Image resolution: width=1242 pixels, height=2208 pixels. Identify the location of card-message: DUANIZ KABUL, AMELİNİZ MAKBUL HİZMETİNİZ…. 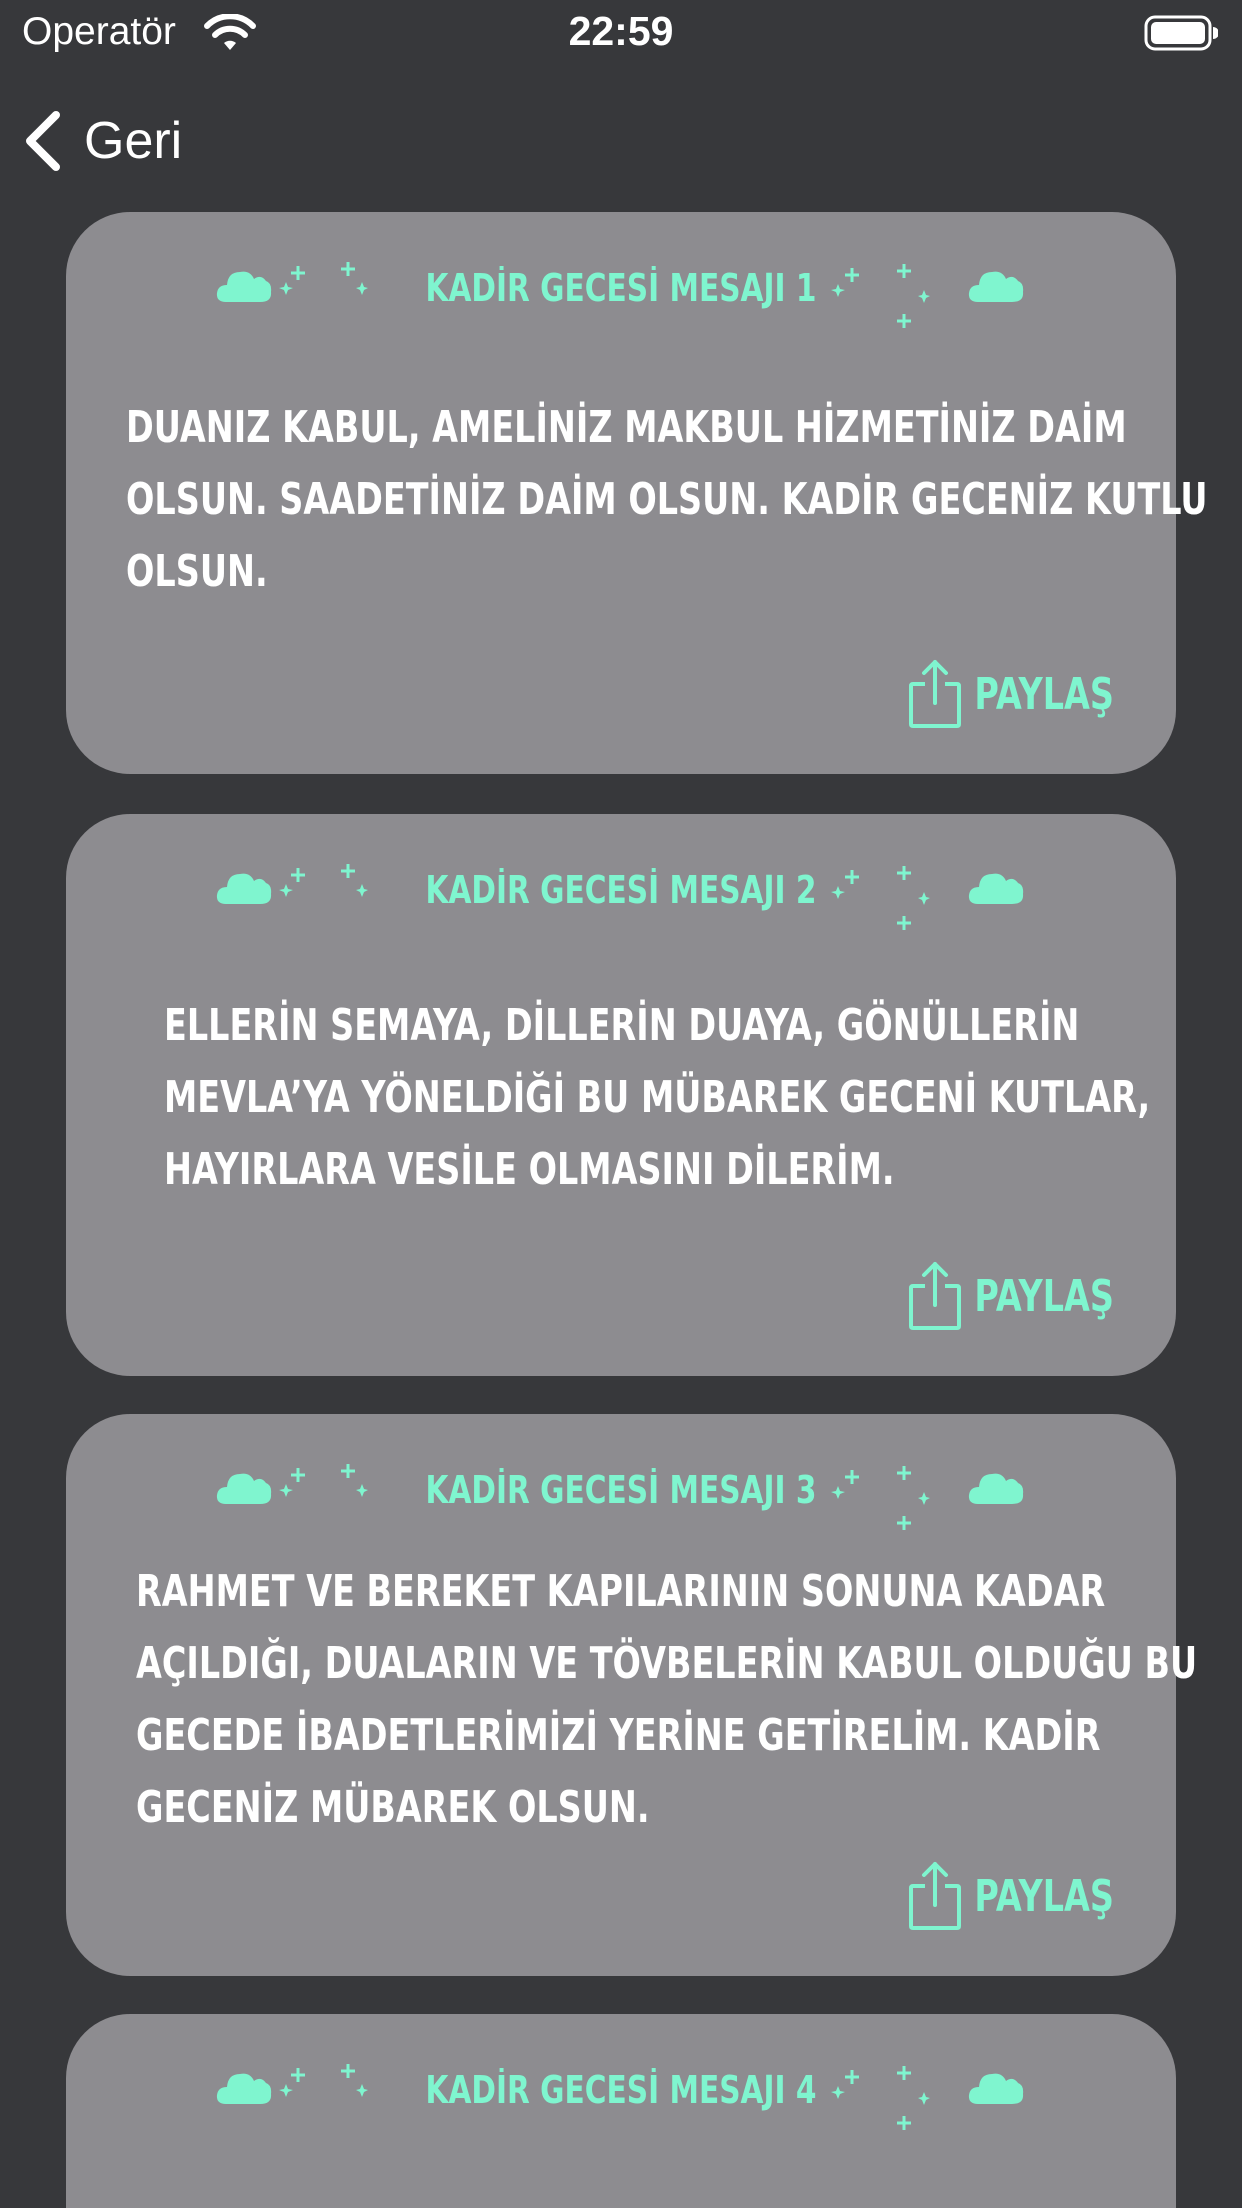
(667, 500).